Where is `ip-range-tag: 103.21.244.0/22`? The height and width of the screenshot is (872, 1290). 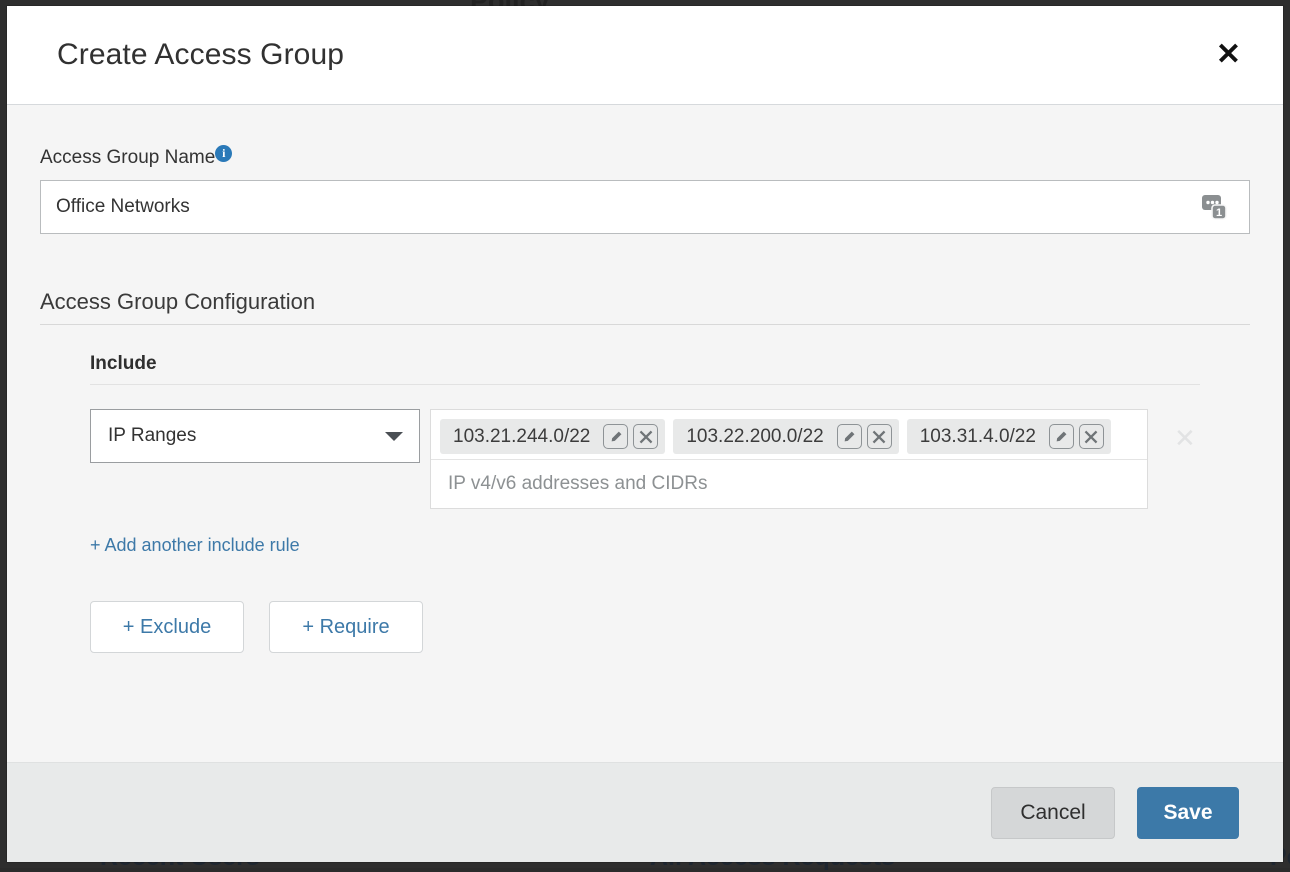
ip-range-tag: 103.21.244.0/22 is located at coordinates (553, 436).